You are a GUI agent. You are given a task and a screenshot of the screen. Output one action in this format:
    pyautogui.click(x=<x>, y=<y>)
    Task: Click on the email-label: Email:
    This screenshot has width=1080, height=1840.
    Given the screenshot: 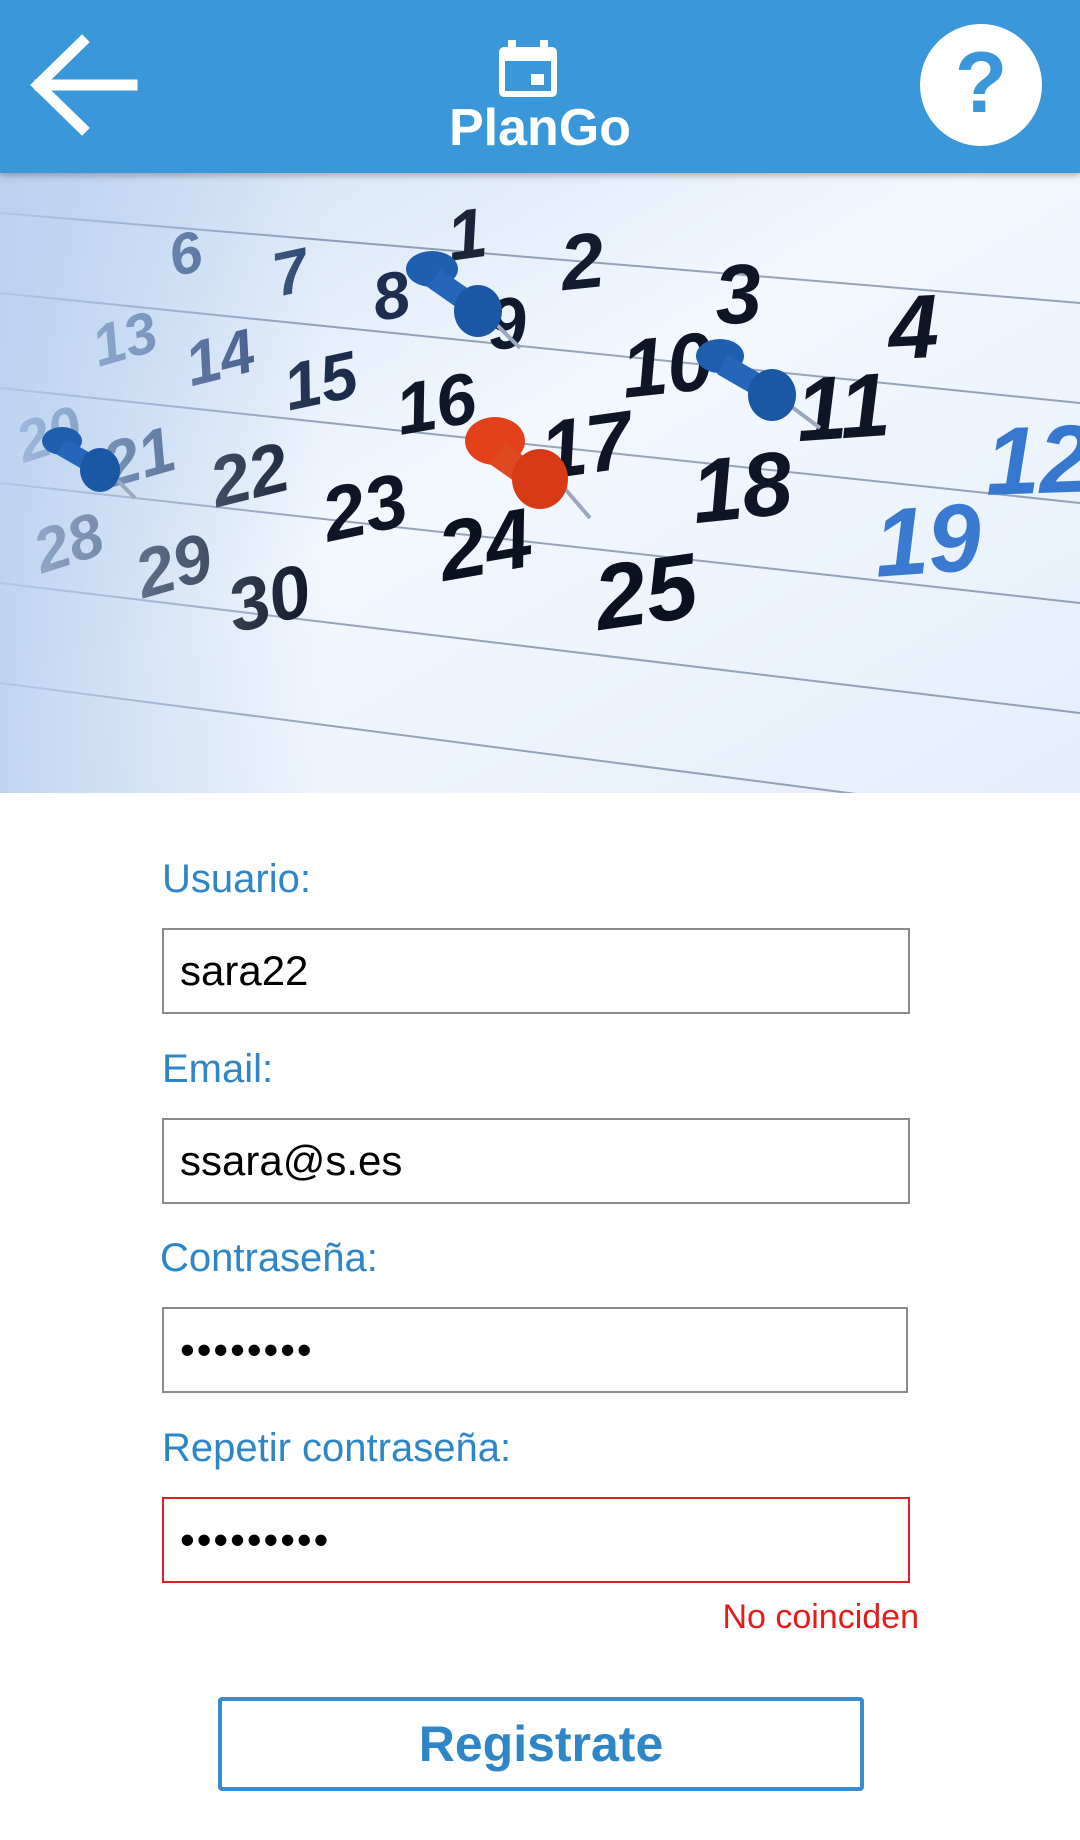 What is the action you would take?
    pyautogui.click(x=218, y=1069)
    